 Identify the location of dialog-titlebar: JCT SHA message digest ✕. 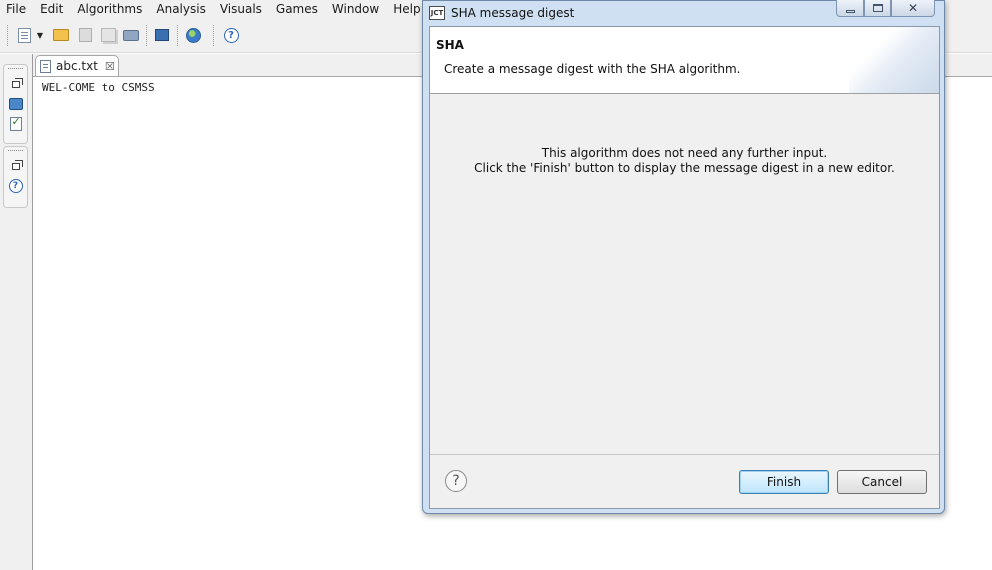
(683, 12).